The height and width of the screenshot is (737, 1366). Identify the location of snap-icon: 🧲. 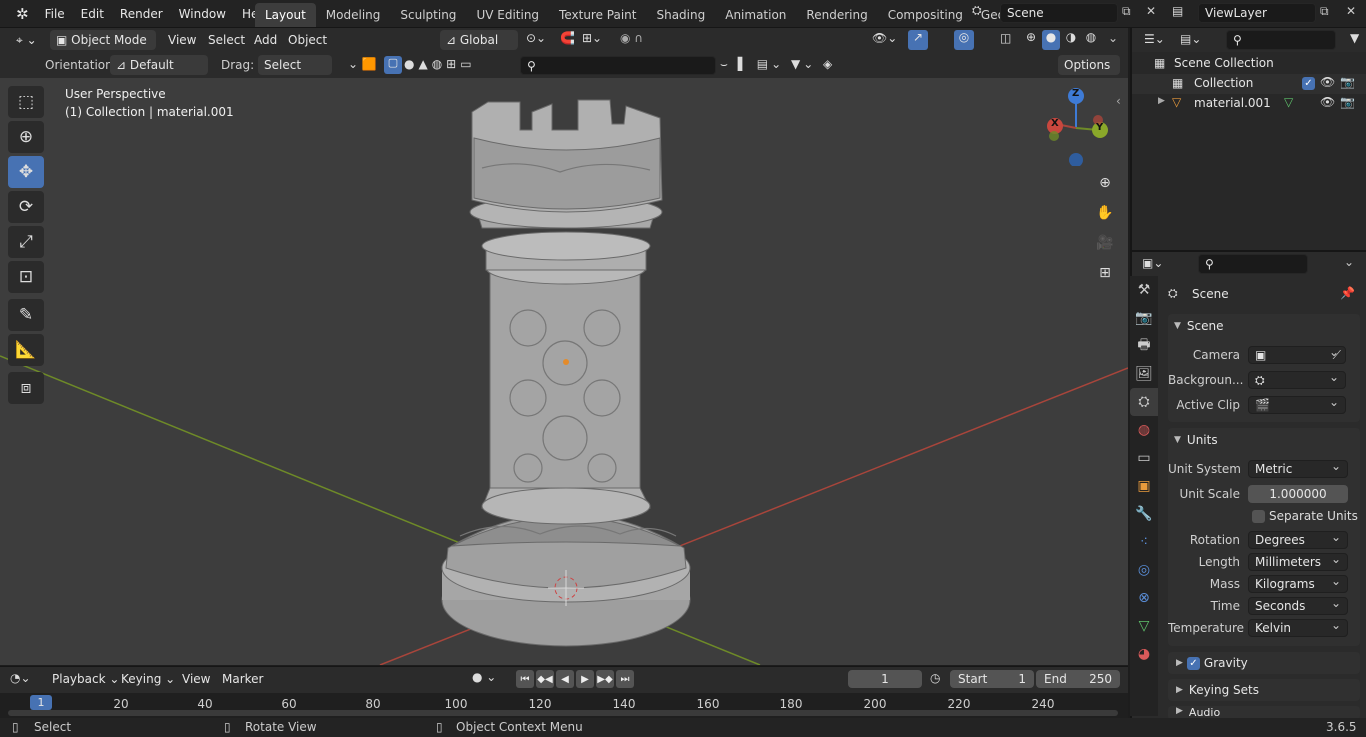
(567, 38).